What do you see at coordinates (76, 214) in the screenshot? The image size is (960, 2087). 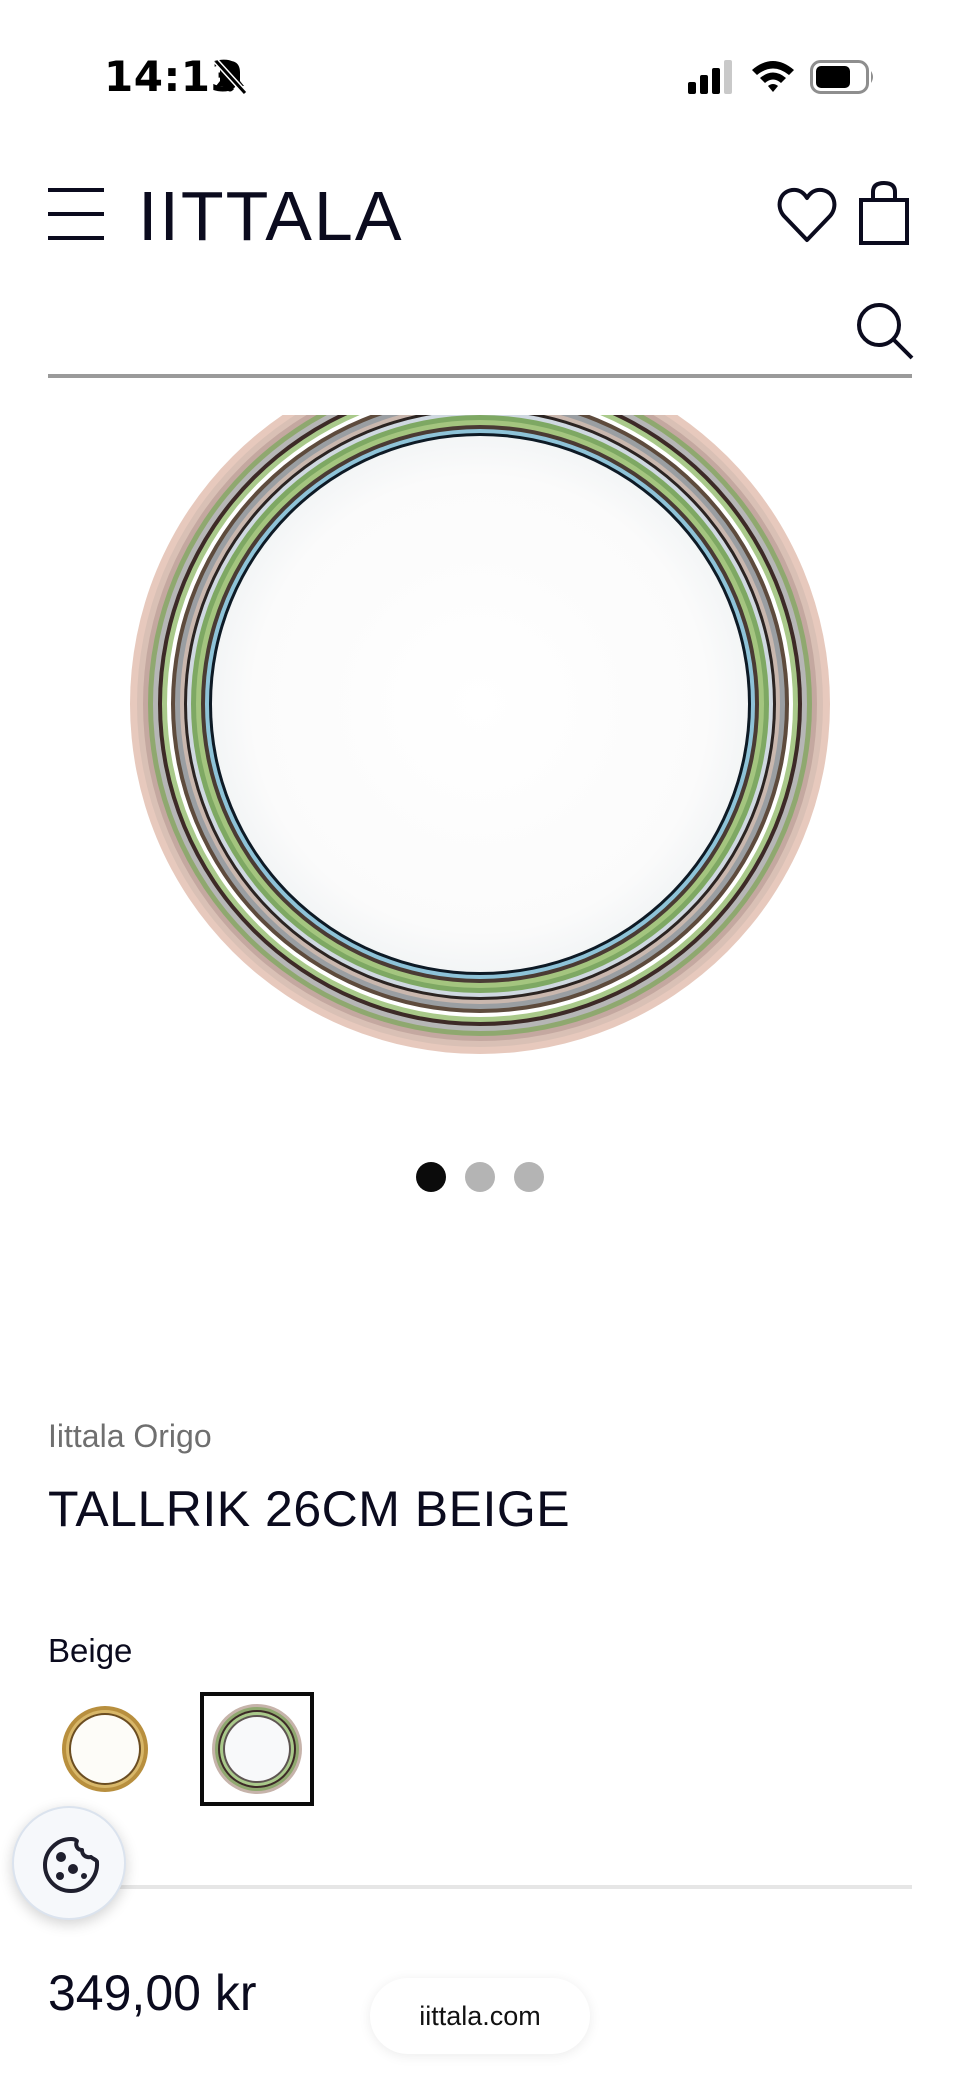 I see `hamburger-menu-icon` at bounding box center [76, 214].